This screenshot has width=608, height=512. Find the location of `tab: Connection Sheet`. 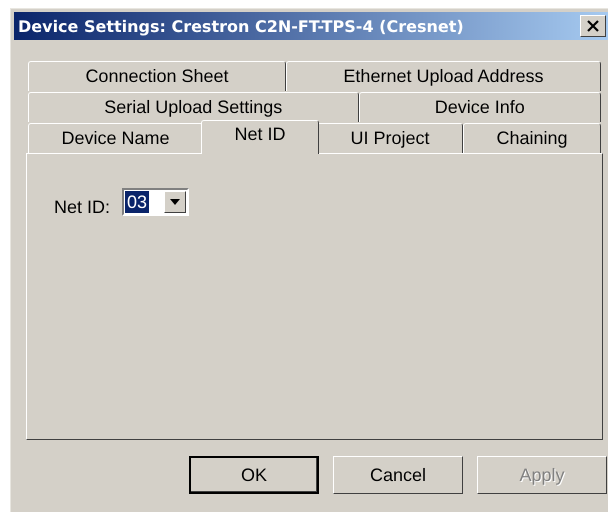

tab: Connection Sheet is located at coordinates (157, 76).